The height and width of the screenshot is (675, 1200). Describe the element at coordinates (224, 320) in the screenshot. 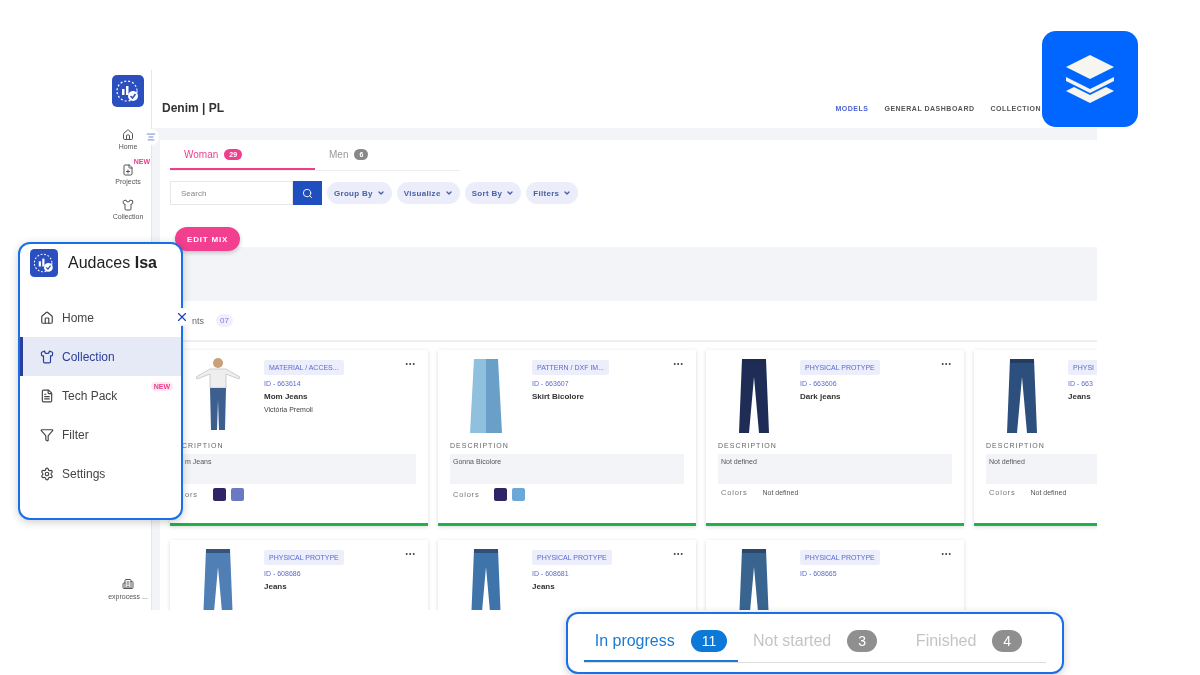

I see `count-badge: 07` at that location.